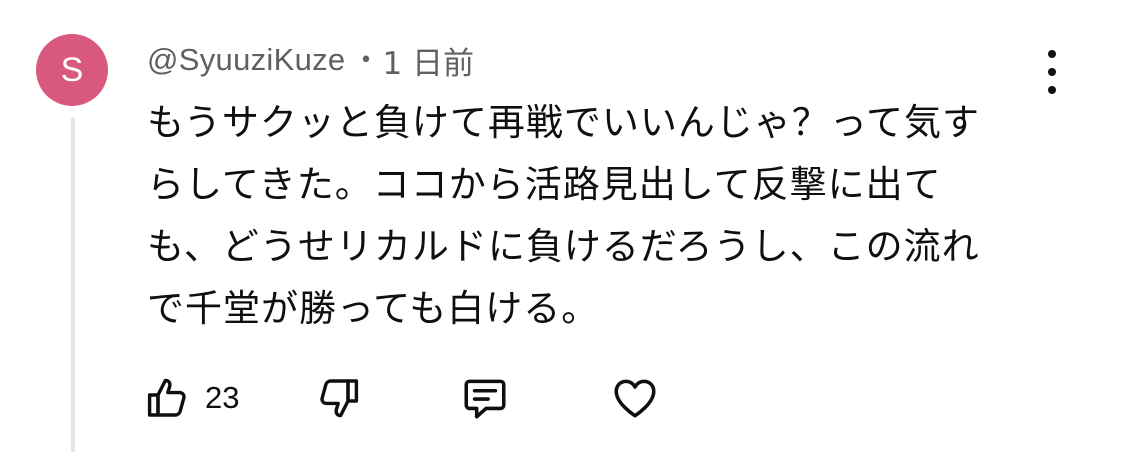 The width and height of the screenshot is (1125, 452). What do you see at coordinates (544, 184) in the screenshot?
I see `comment-line: らしてきた。ココから活路見出して反撃に出て` at bounding box center [544, 184].